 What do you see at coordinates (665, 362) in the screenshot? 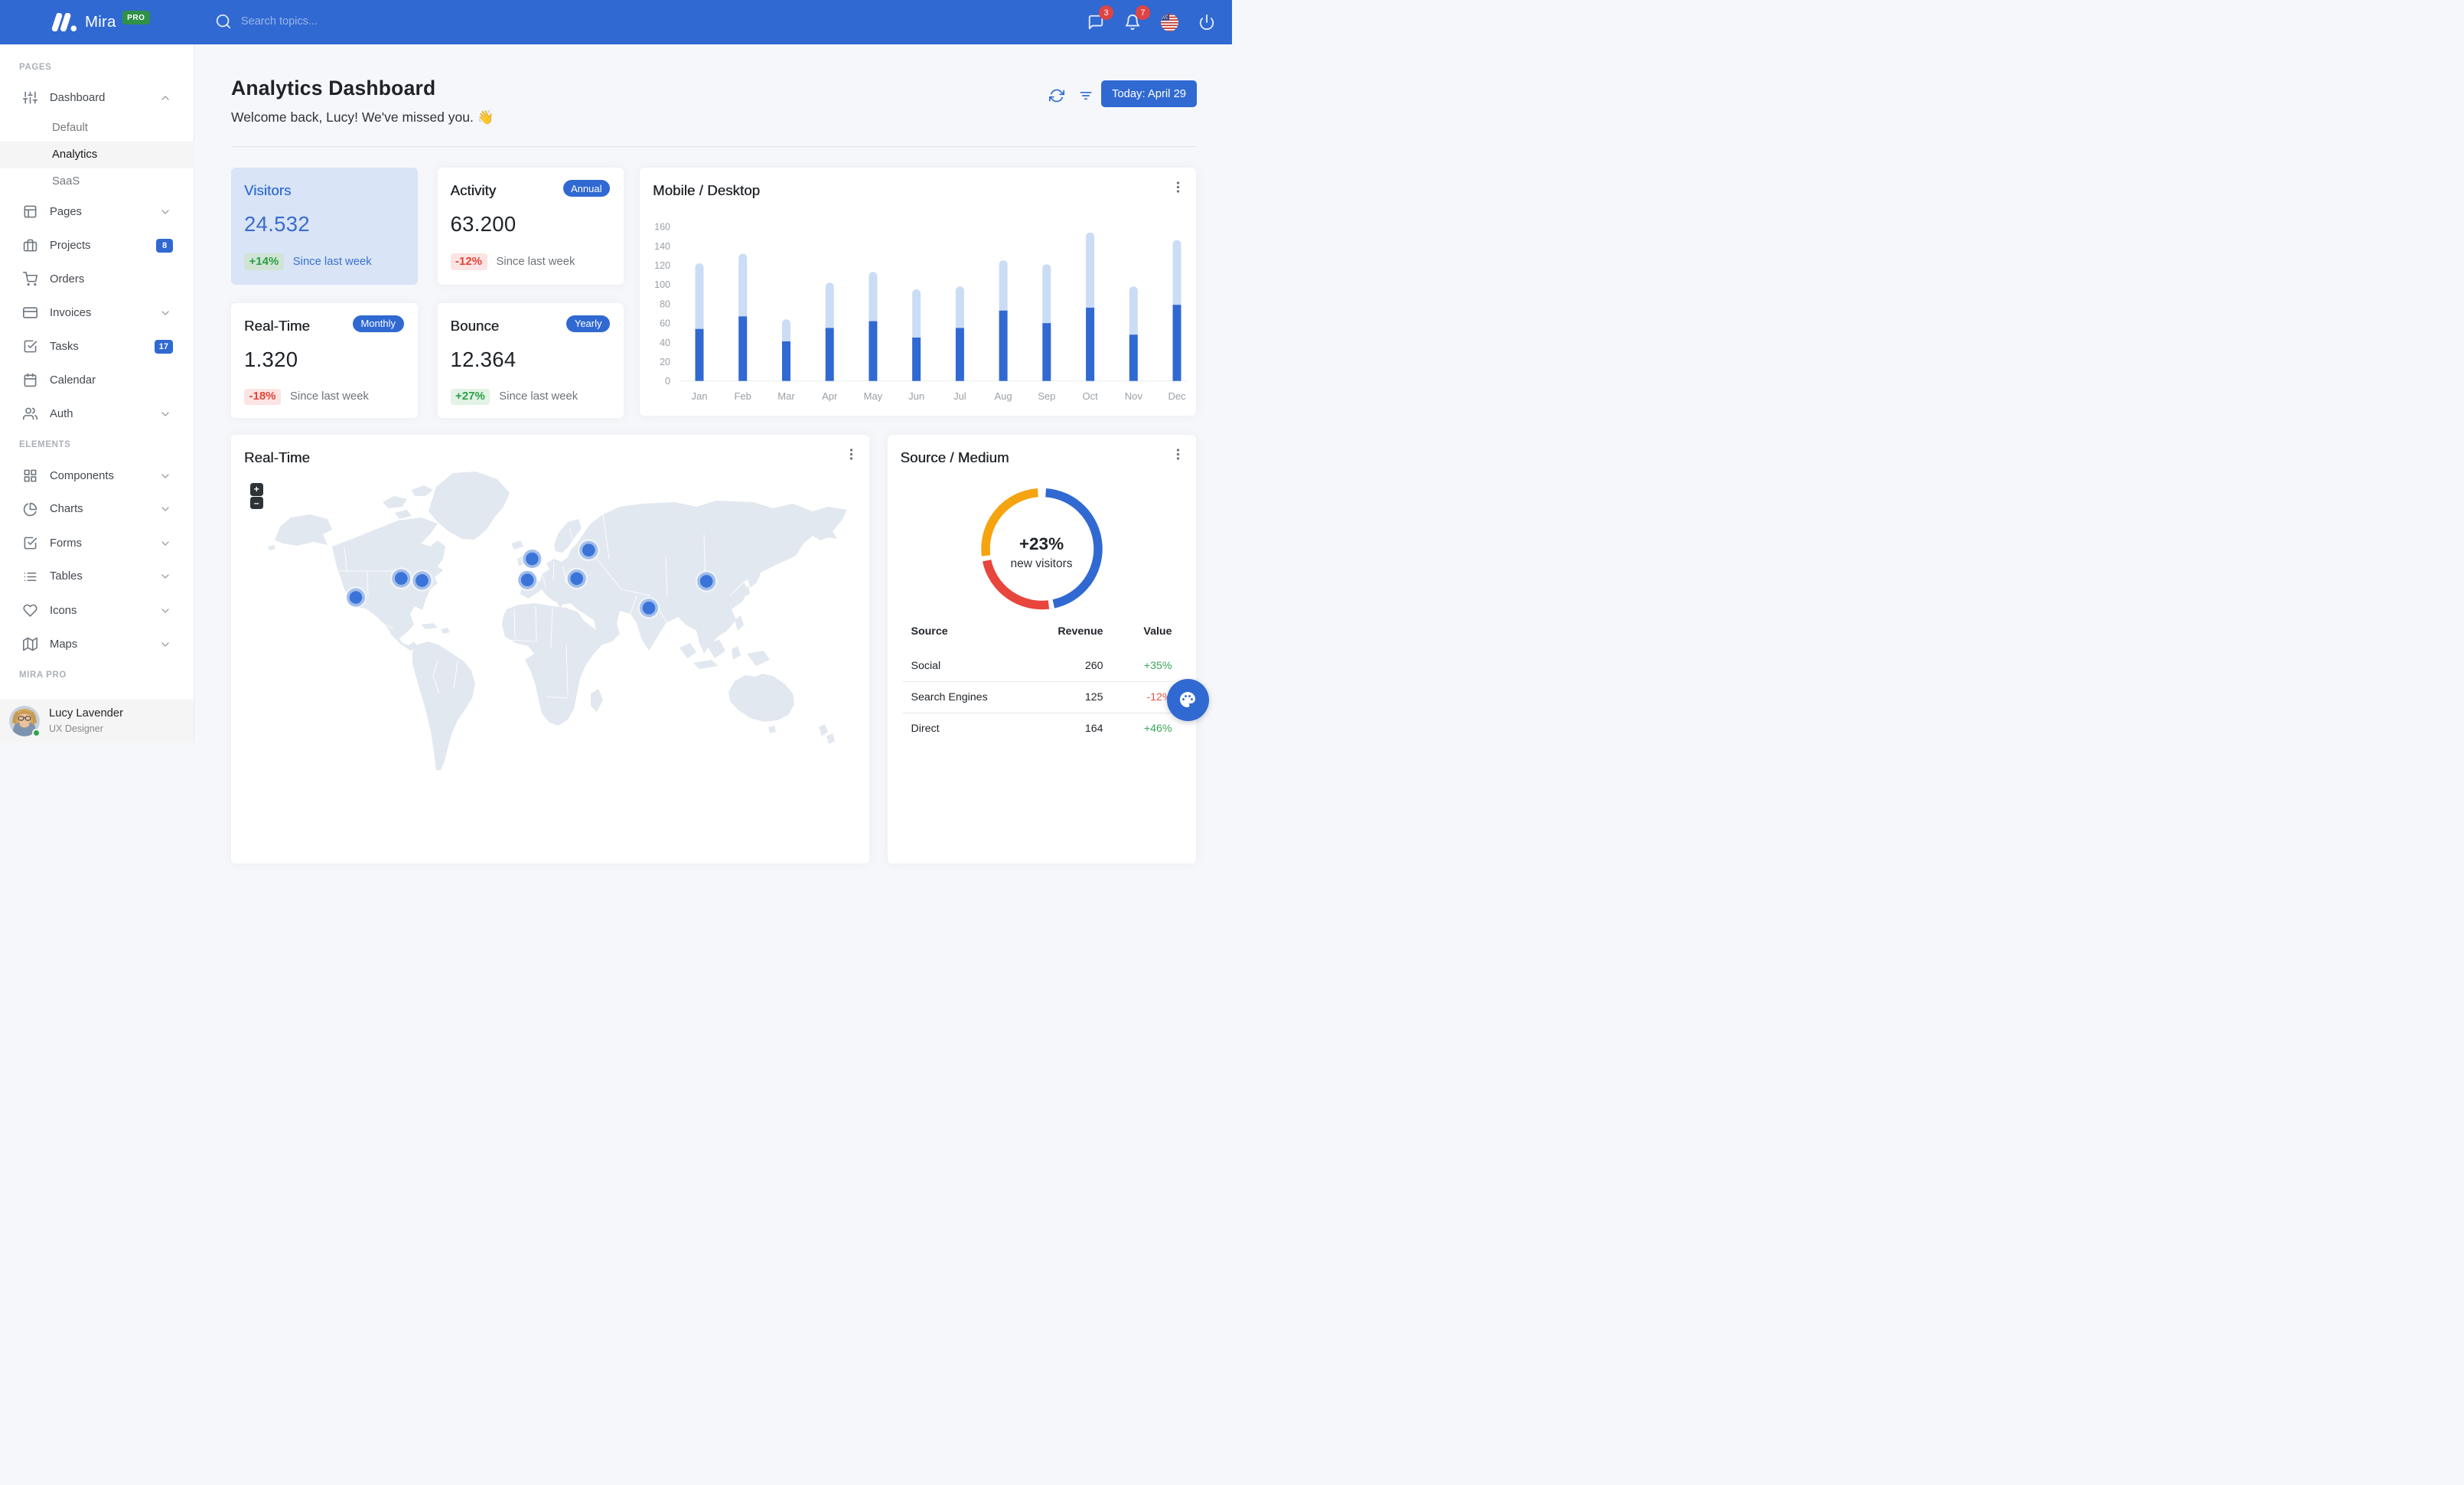
I see `svg-text: 20` at bounding box center [665, 362].